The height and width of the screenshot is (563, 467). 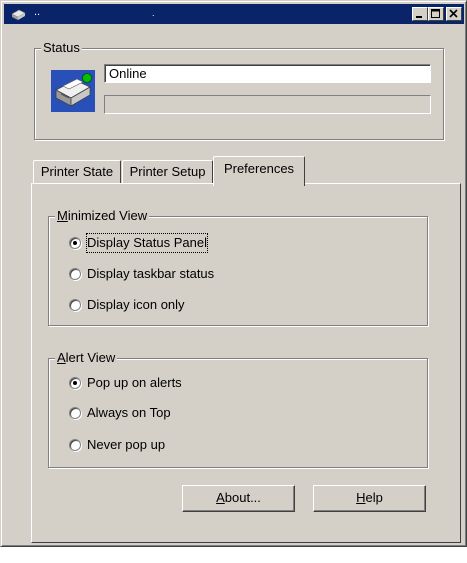 I want to click on status-text-field: Online, so click(x=267, y=73).